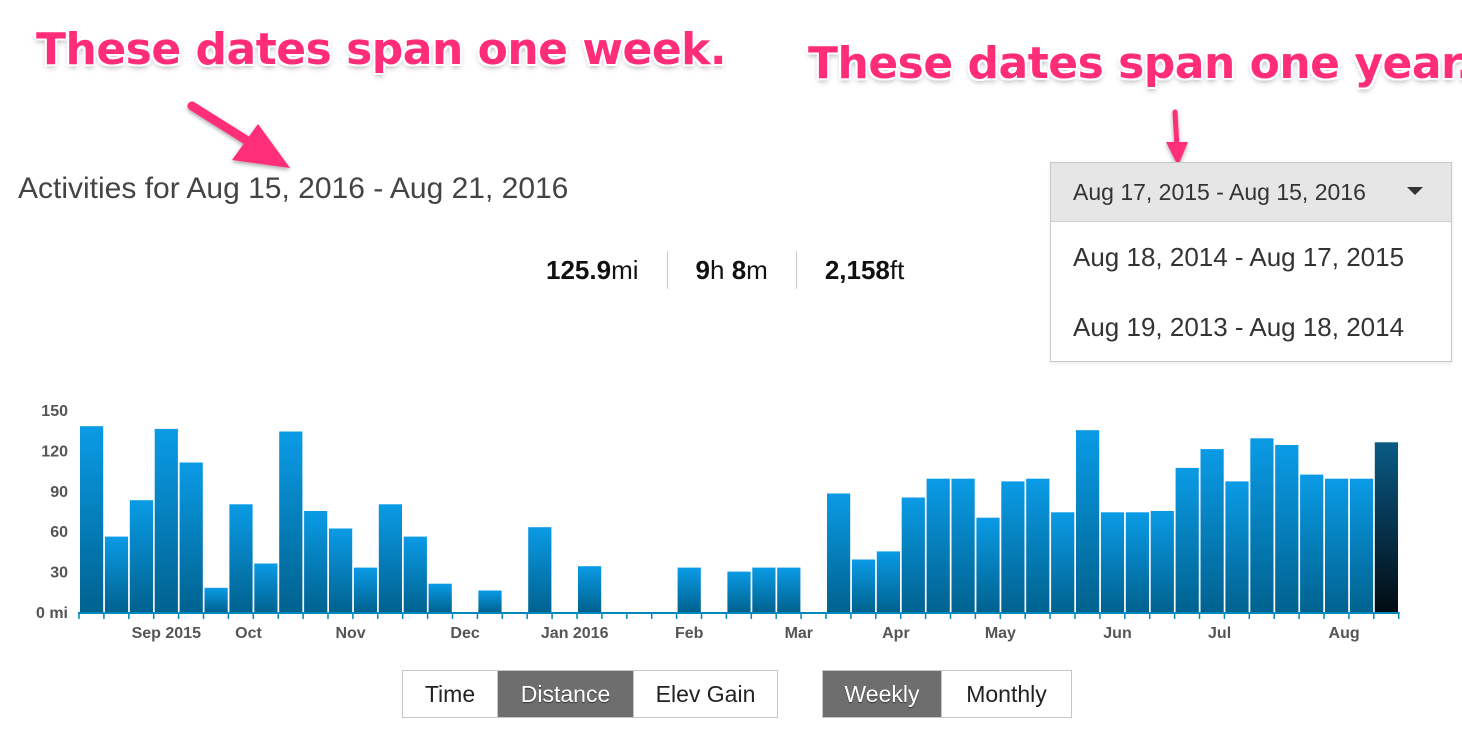 This screenshot has height=730, width=1462. What do you see at coordinates (689, 633) in the screenshot?
I see `x-month-label: Feb` at bounding box center [689, 633].